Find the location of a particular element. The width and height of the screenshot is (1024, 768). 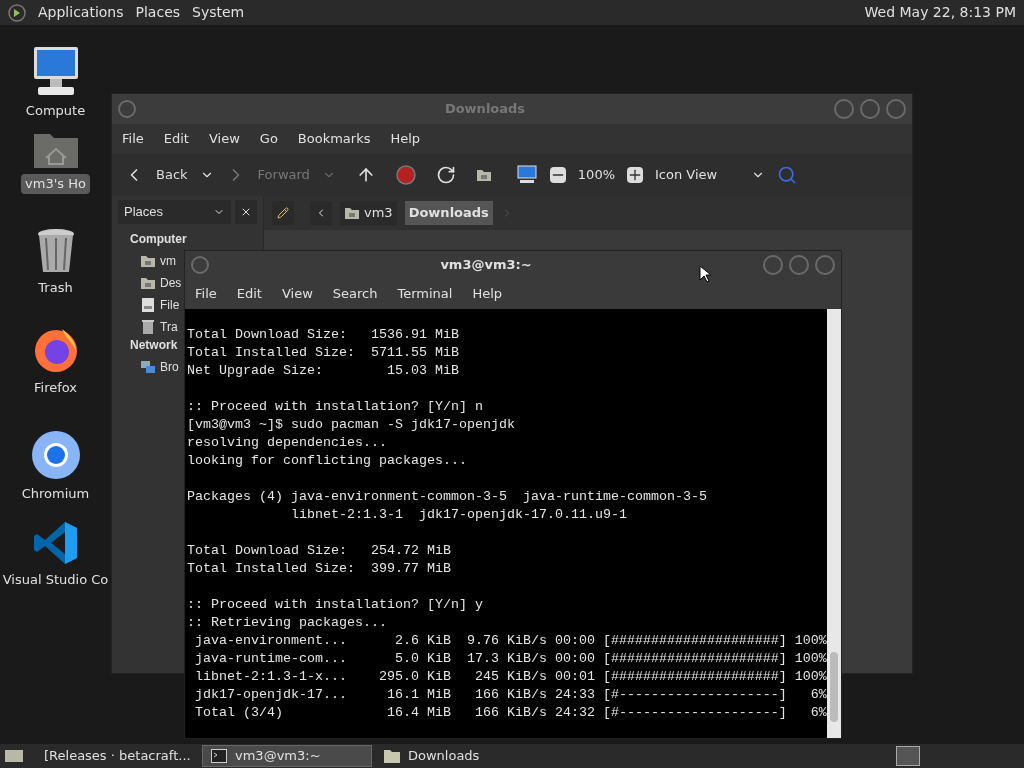

sidebar-item: Des is located at coordinates (171, 283).